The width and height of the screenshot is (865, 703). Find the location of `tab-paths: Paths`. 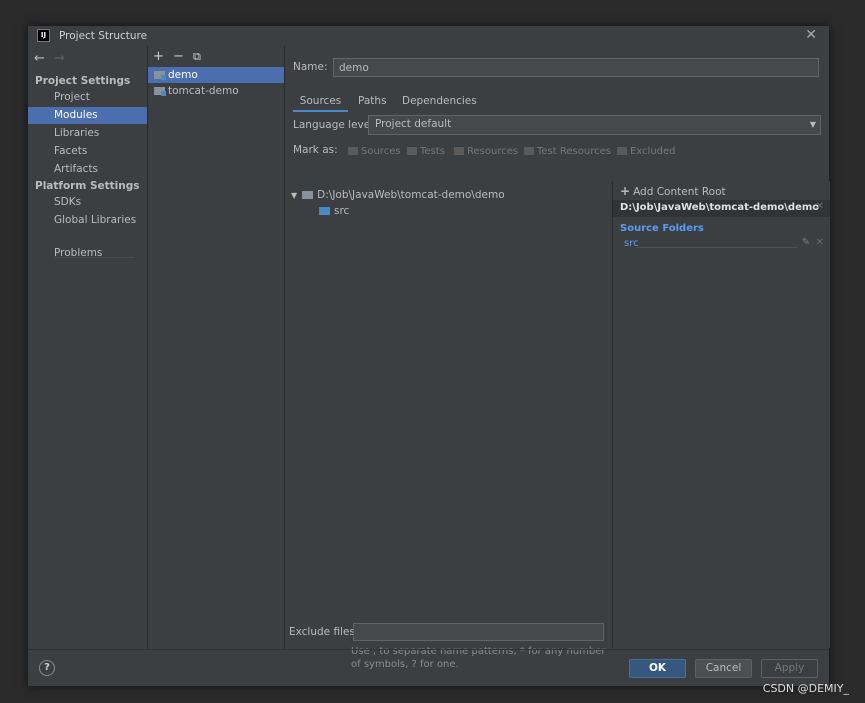

tab-paths: Paths is located at coordinates (372, 101).